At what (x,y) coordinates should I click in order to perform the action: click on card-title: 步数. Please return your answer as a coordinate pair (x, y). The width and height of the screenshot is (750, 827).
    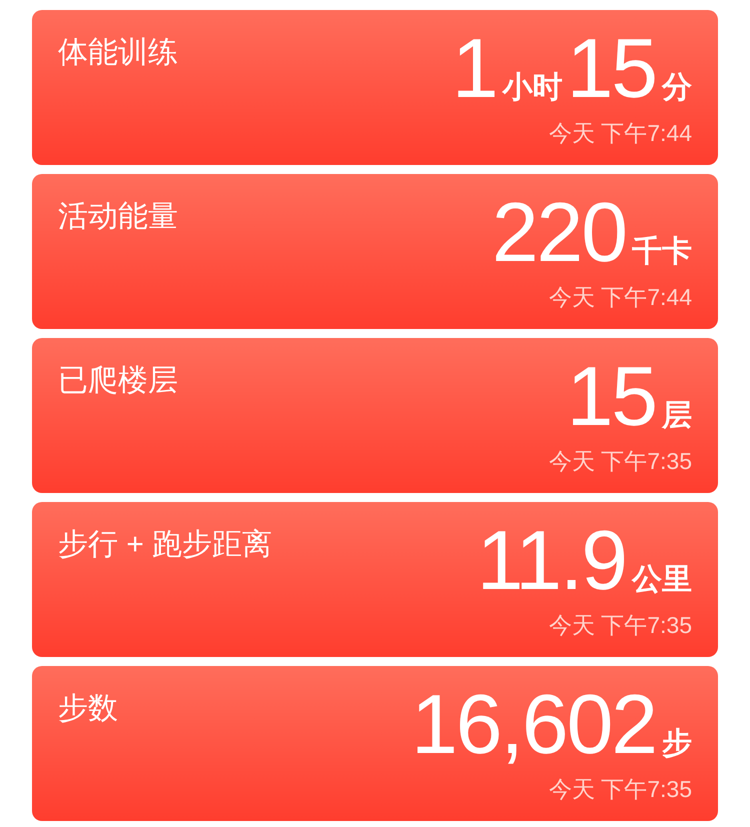
    Looking at the image, I should click on (88, 709).